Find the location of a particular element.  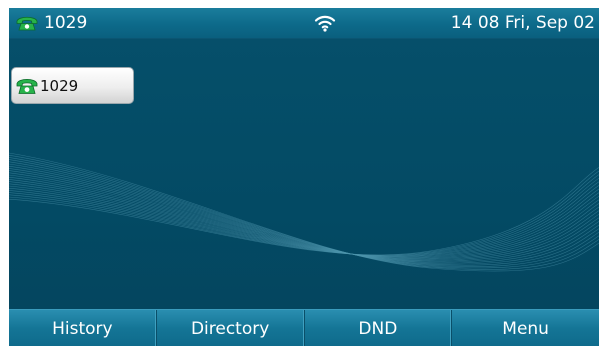

status-bar: 1029 14 08 Fri, Sep 02 is located at coordinates (304, 23).